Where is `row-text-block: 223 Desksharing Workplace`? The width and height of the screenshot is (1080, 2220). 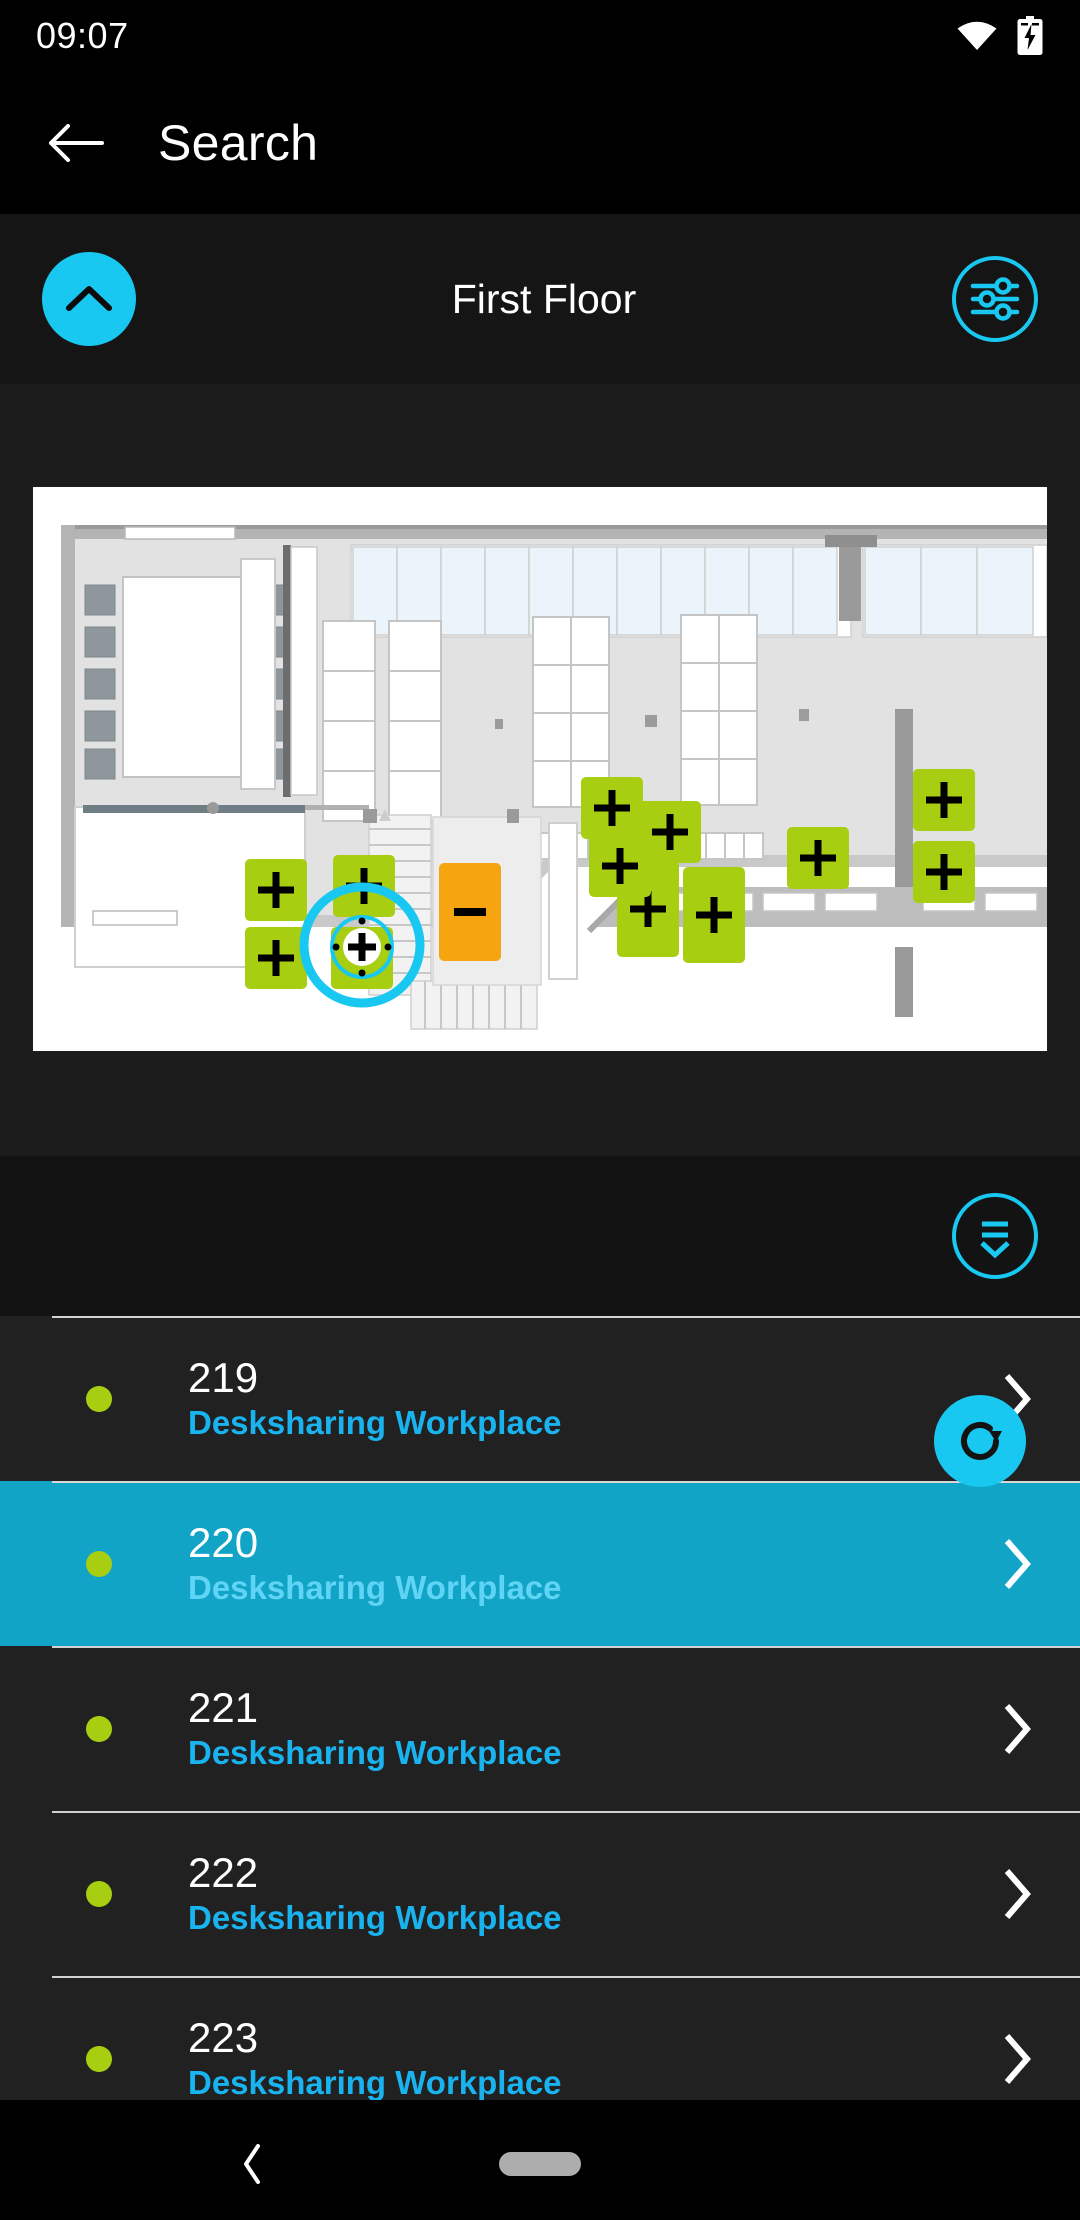
row-text-block: 223 Desksharing Workplace is located at coordinates (594, 2058).